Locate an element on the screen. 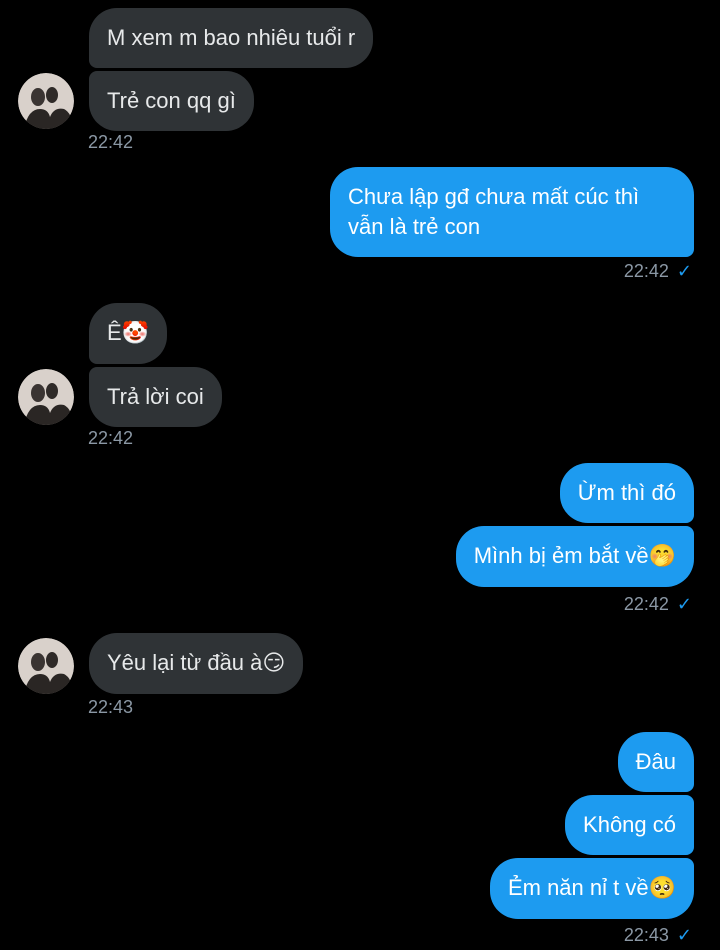  clown-face-icon: 🤡 is located at coordinates (135, 333).